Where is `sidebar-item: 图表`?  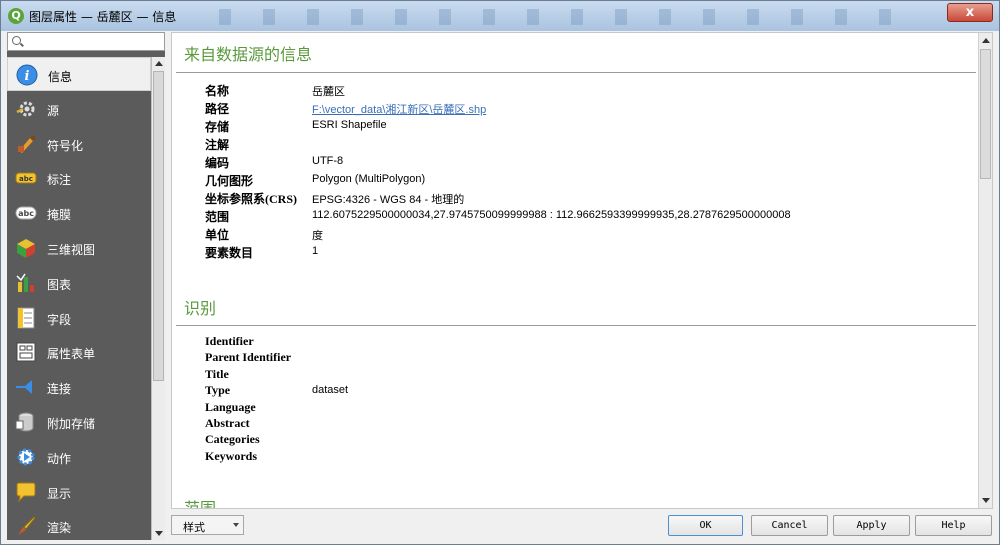
sidebar-item: 图表 is located at coordinates (79, 283).